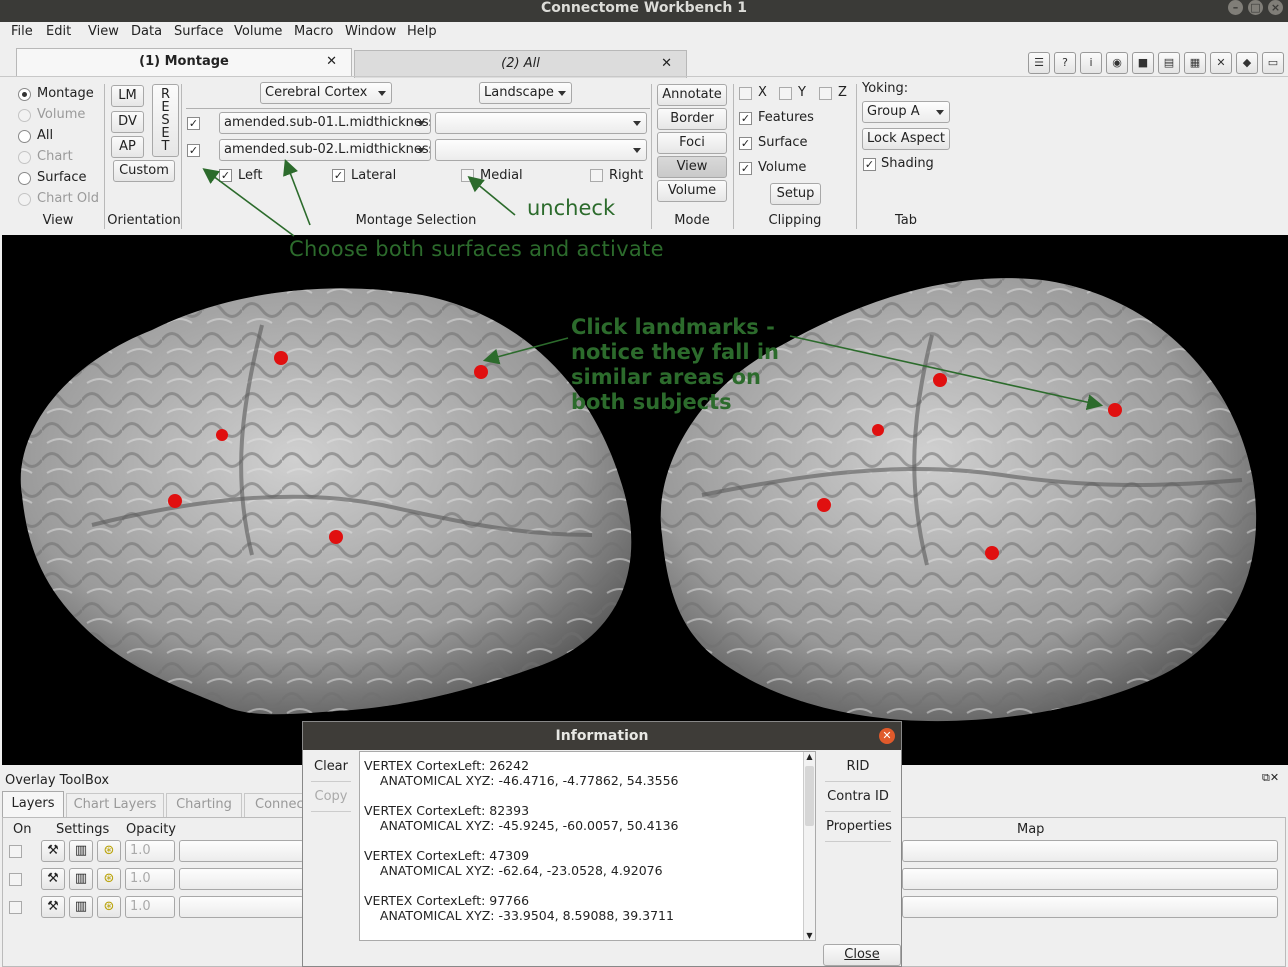  Describe the element at coordinates (225, 175) in the screenshot. I see `left-checkbox: ✓` at that location.